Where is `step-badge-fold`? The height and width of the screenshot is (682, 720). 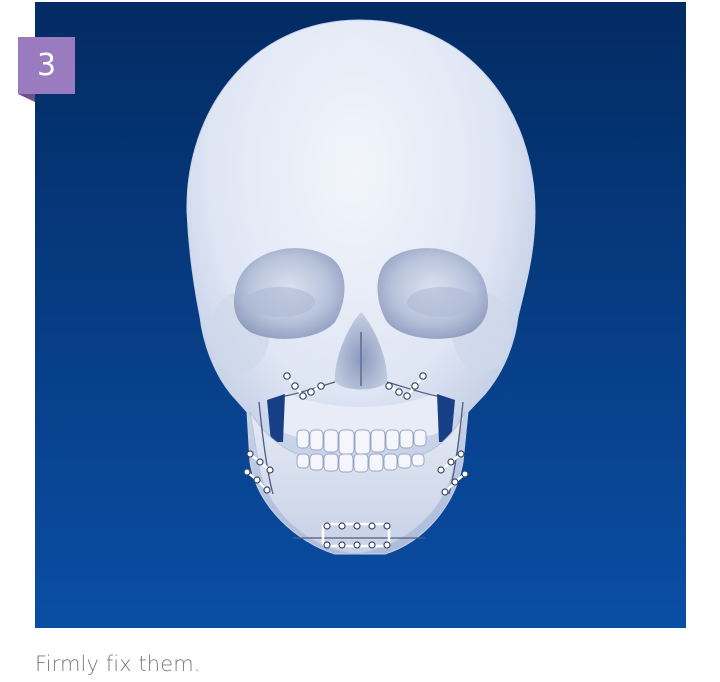
step-badge-fold is located at coordinates (26, 98).